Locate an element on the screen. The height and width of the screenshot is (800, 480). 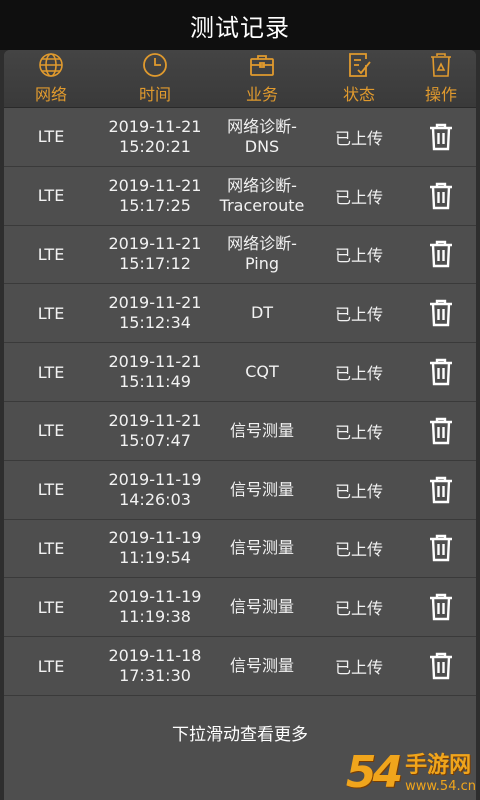
recycle-bin-icon is located at coordinates (441, 65).